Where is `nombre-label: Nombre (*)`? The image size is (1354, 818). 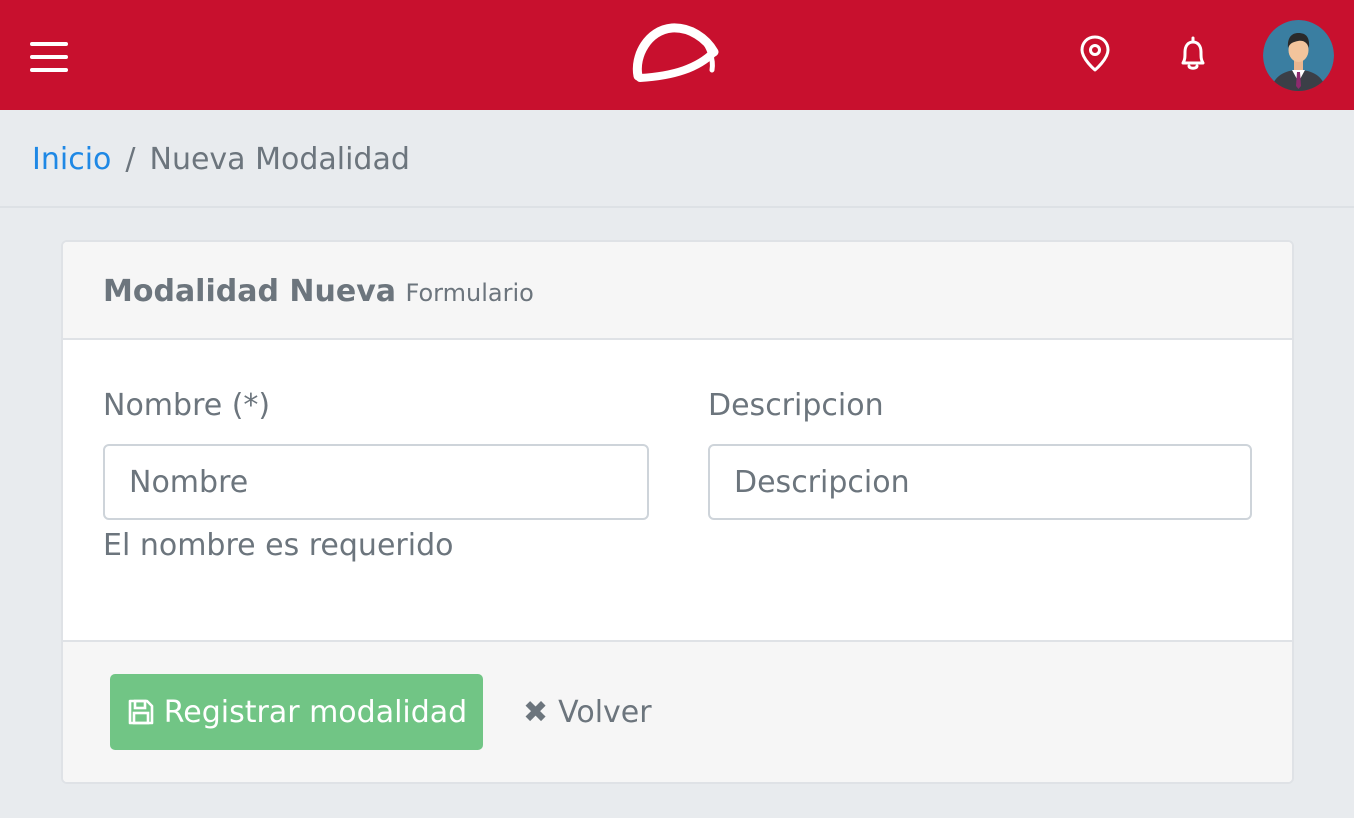
nombre-label: Nombre (*) is located at coordinates (187, 405).